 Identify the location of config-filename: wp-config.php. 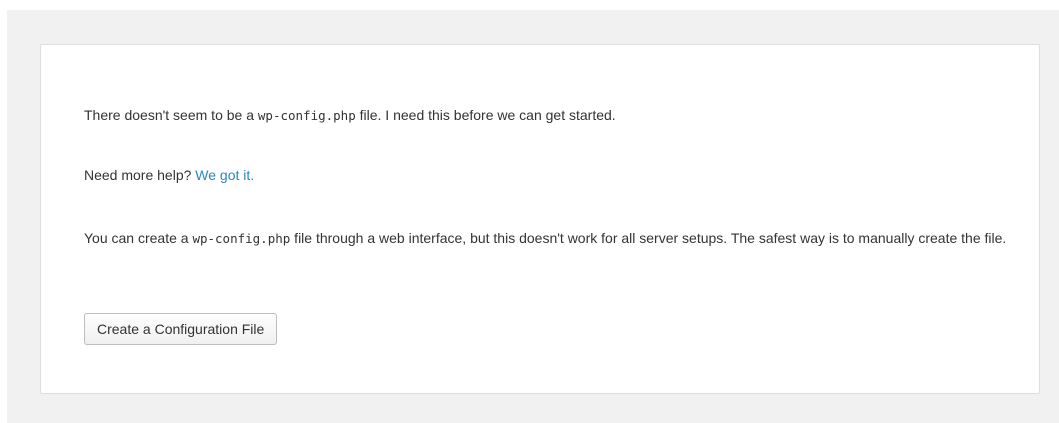
(306, 115).